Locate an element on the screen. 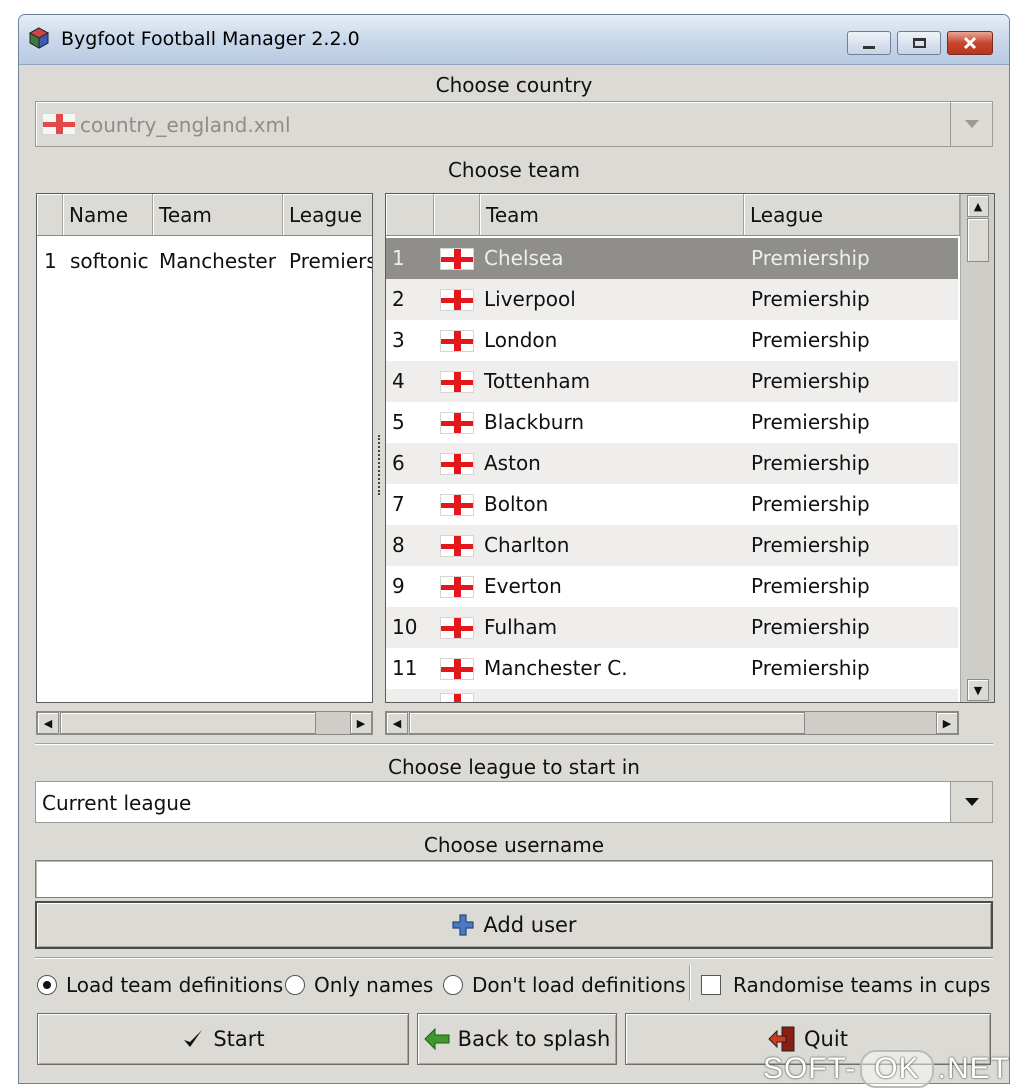  users-hscrollbar: ◀ ▶ is located at coordinates (204, 723).